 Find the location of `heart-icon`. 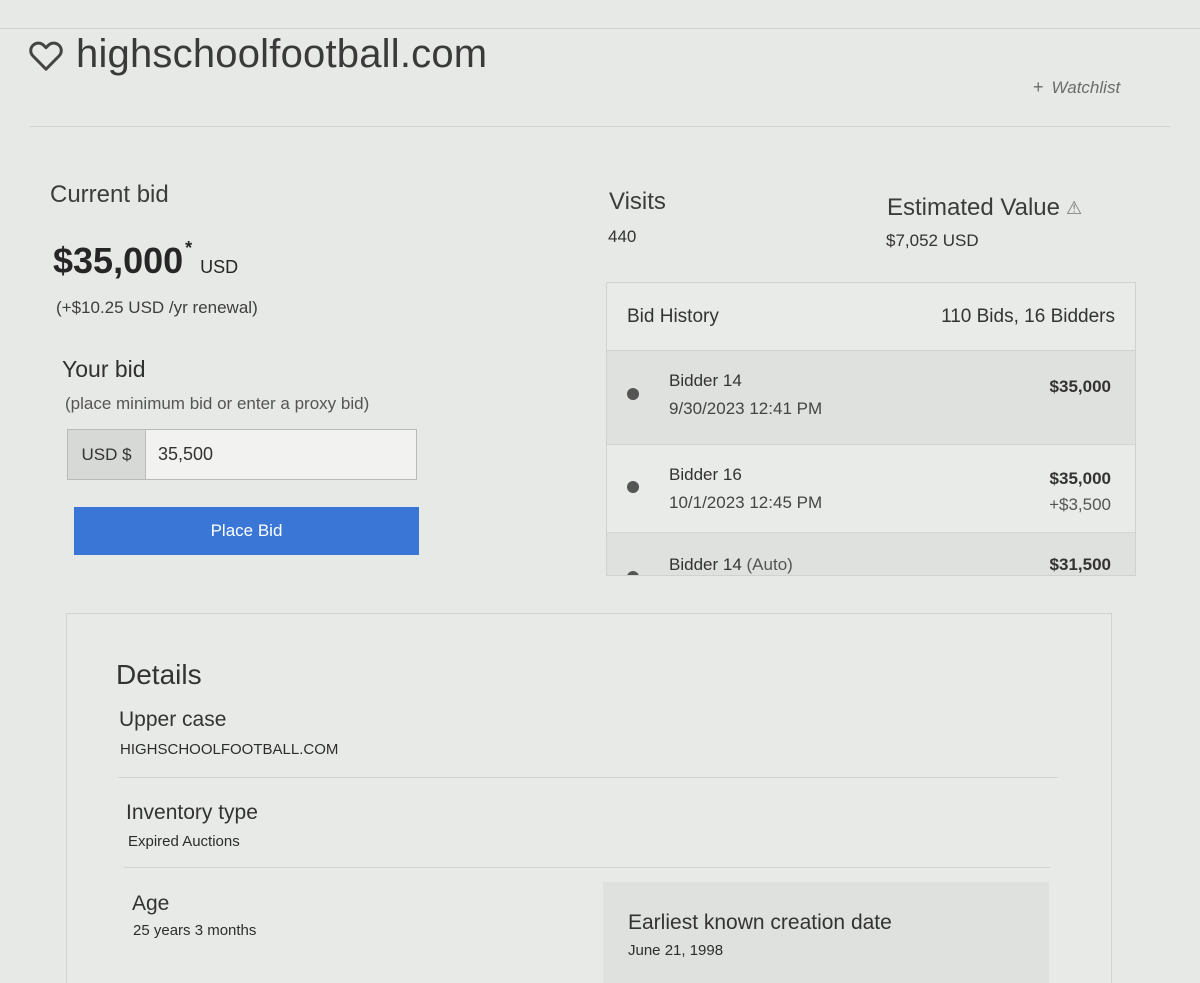

heart-icon is located at coordinates (46, 55).